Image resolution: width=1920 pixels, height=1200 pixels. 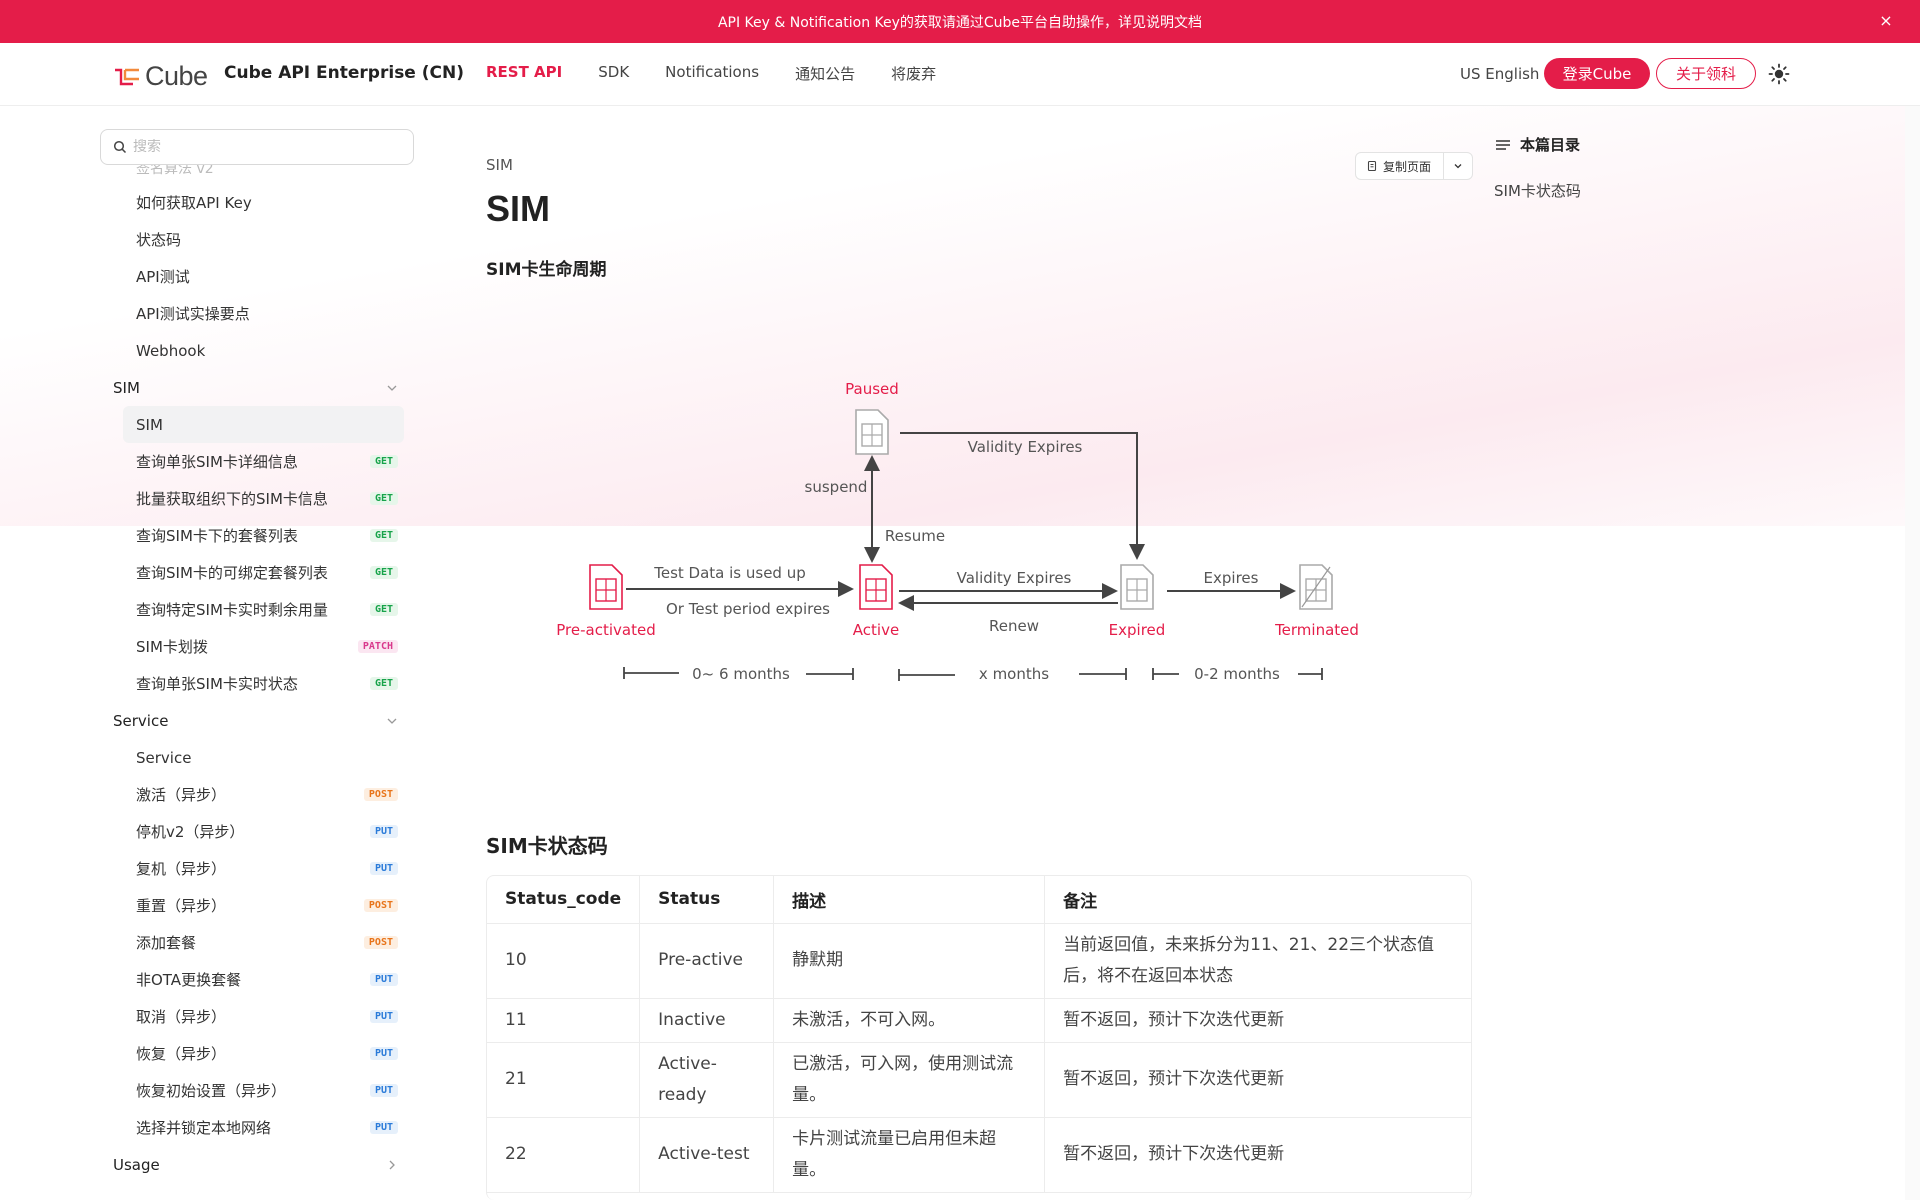 I want to click on sidebar-item: 批量获取组织下的SIM卡信息 GET, so click(x=260, y=498).